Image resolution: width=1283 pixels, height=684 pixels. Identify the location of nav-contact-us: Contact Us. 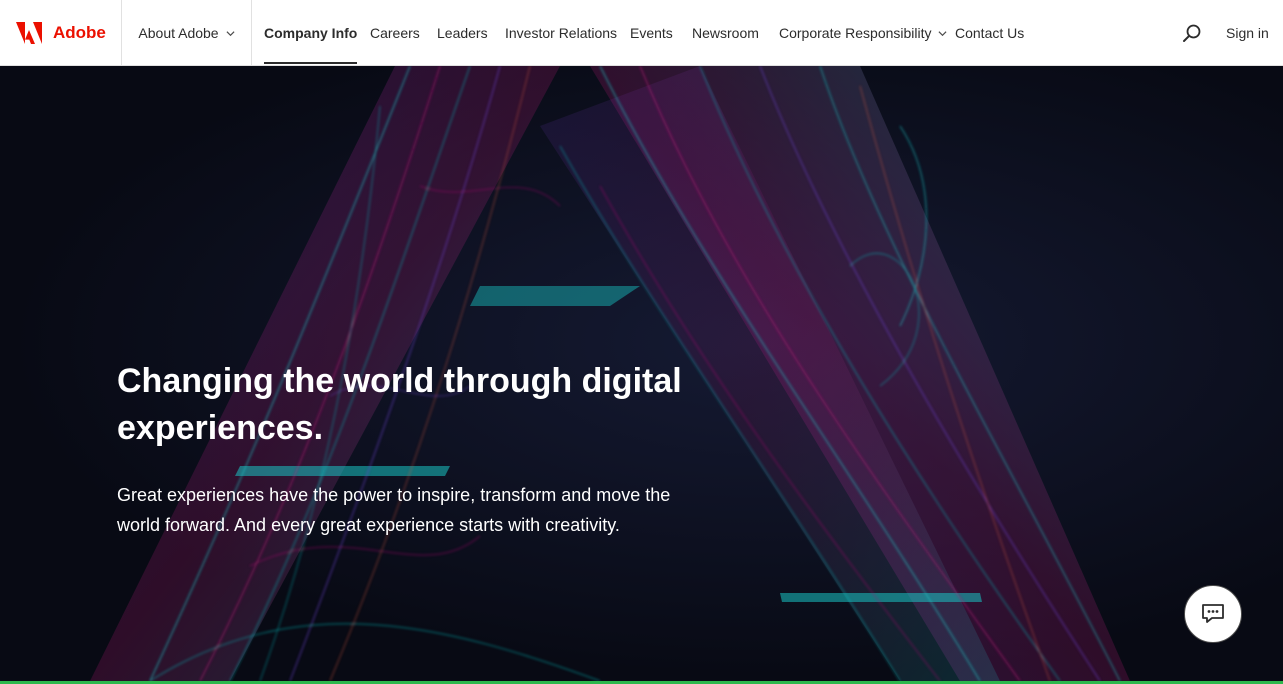
(989, 33).